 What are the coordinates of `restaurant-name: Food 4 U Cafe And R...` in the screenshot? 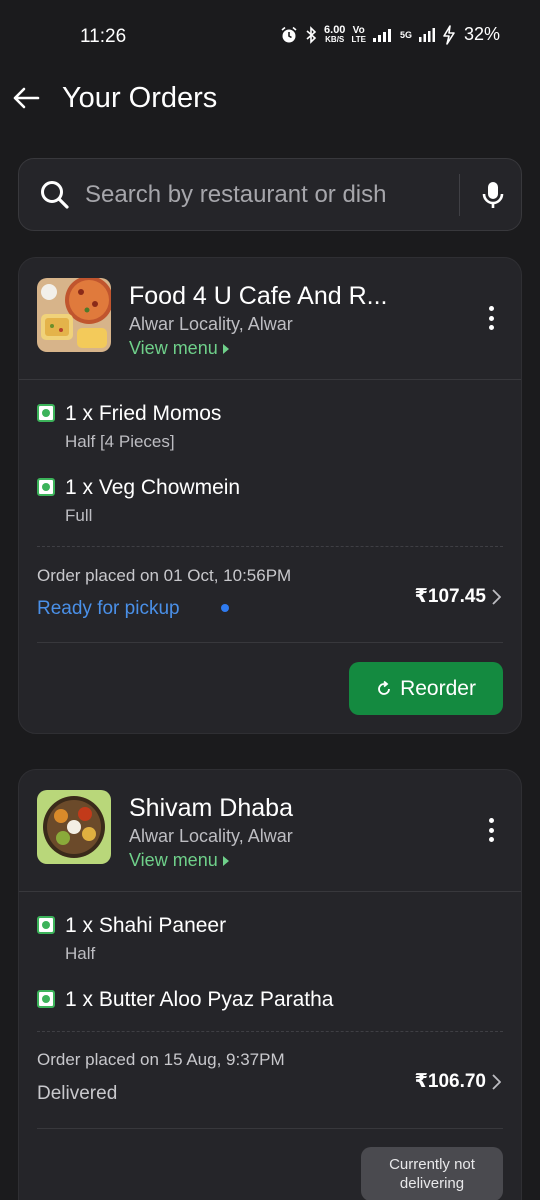 It's located at (258, 296).